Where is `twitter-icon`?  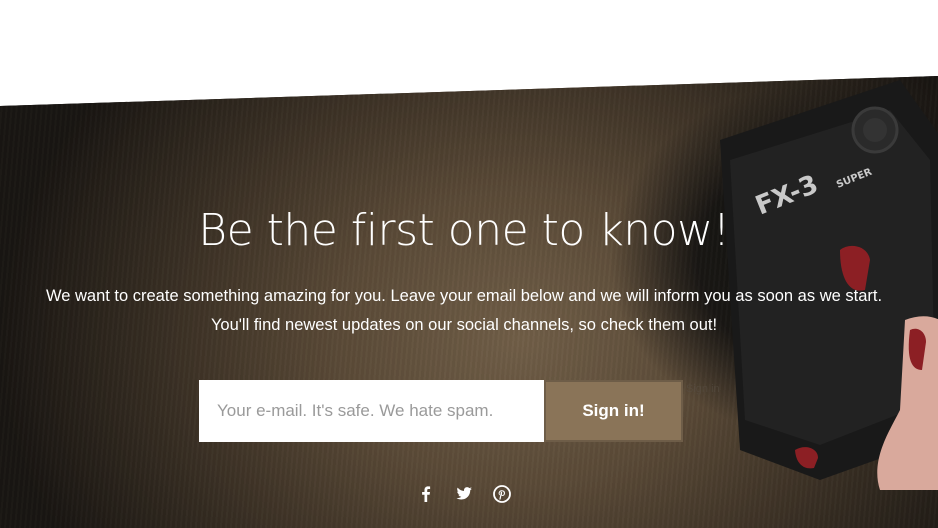 twitter-icon is located at coordinates (464, 494).